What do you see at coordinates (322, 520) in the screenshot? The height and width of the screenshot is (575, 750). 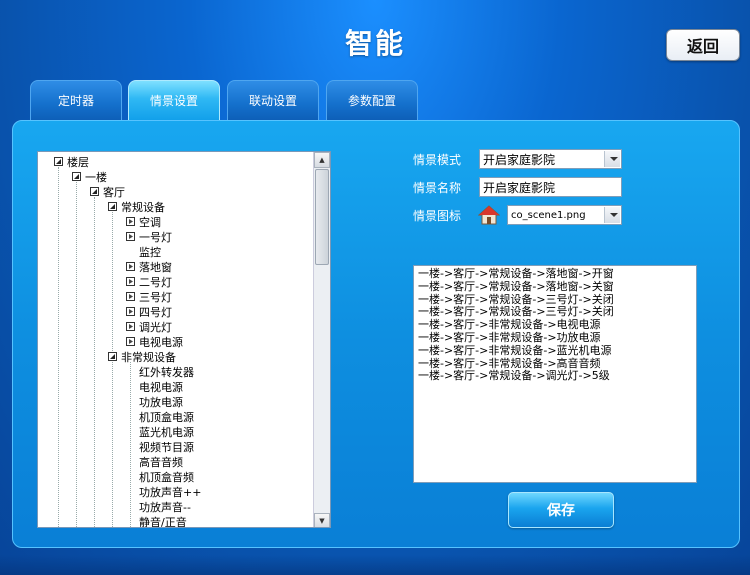 I see `scroll-down-arrow-icon: ▼` at bounding box center [322, 520].